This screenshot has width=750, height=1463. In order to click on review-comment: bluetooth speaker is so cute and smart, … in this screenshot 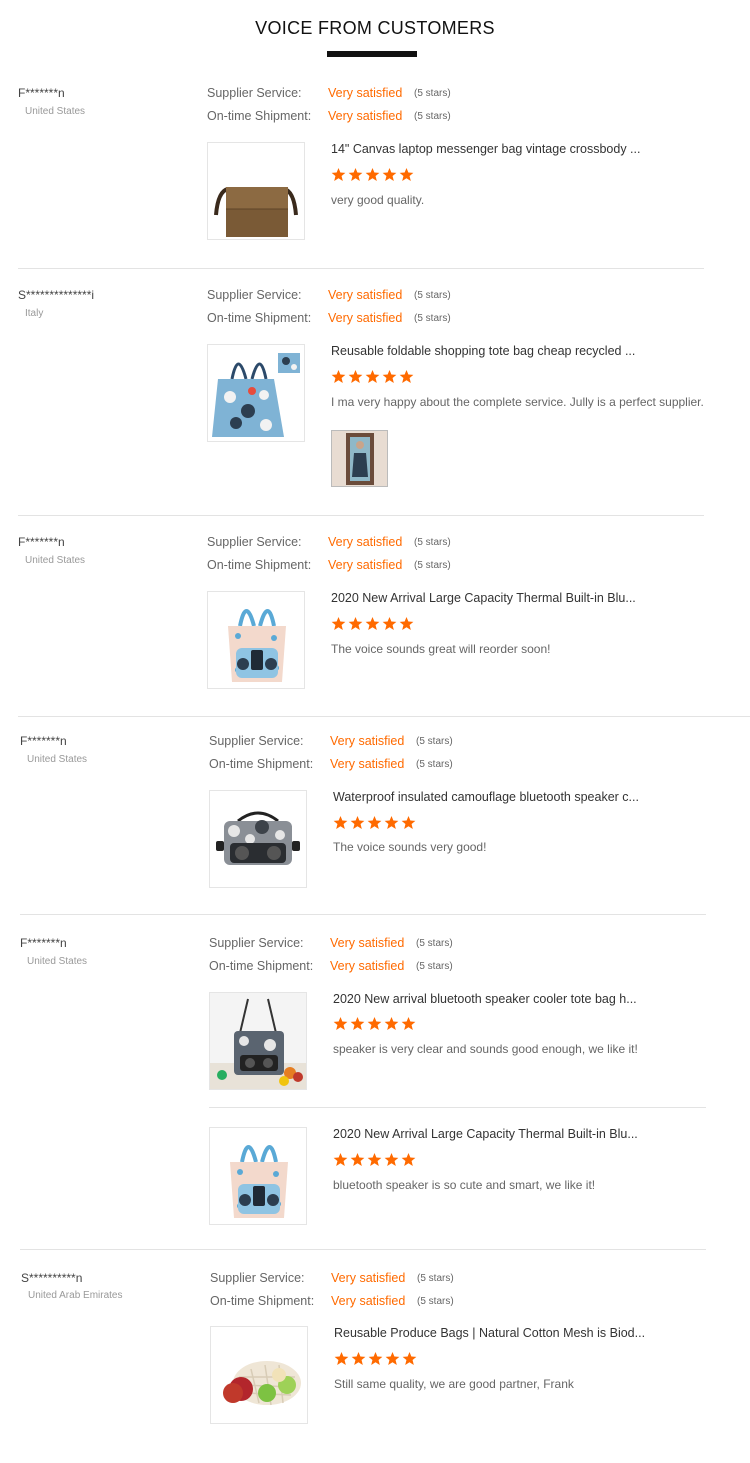, I will do `click(464, 1185)`.